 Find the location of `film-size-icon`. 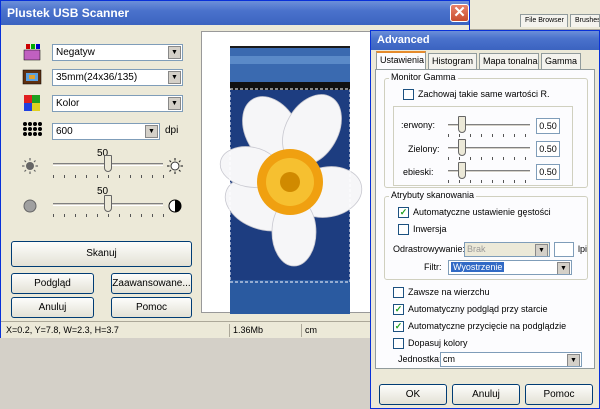

film-size-icon is located at coordinates (32, 77).